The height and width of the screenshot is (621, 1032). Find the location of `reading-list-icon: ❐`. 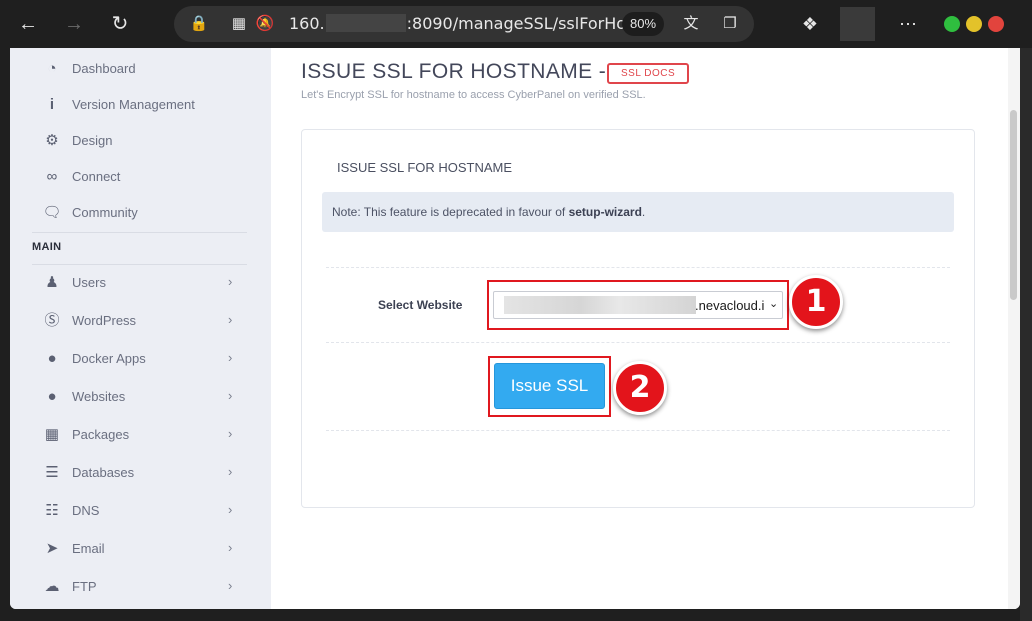

reading-list-icon: ❐ is located at coordinates (730, 24).